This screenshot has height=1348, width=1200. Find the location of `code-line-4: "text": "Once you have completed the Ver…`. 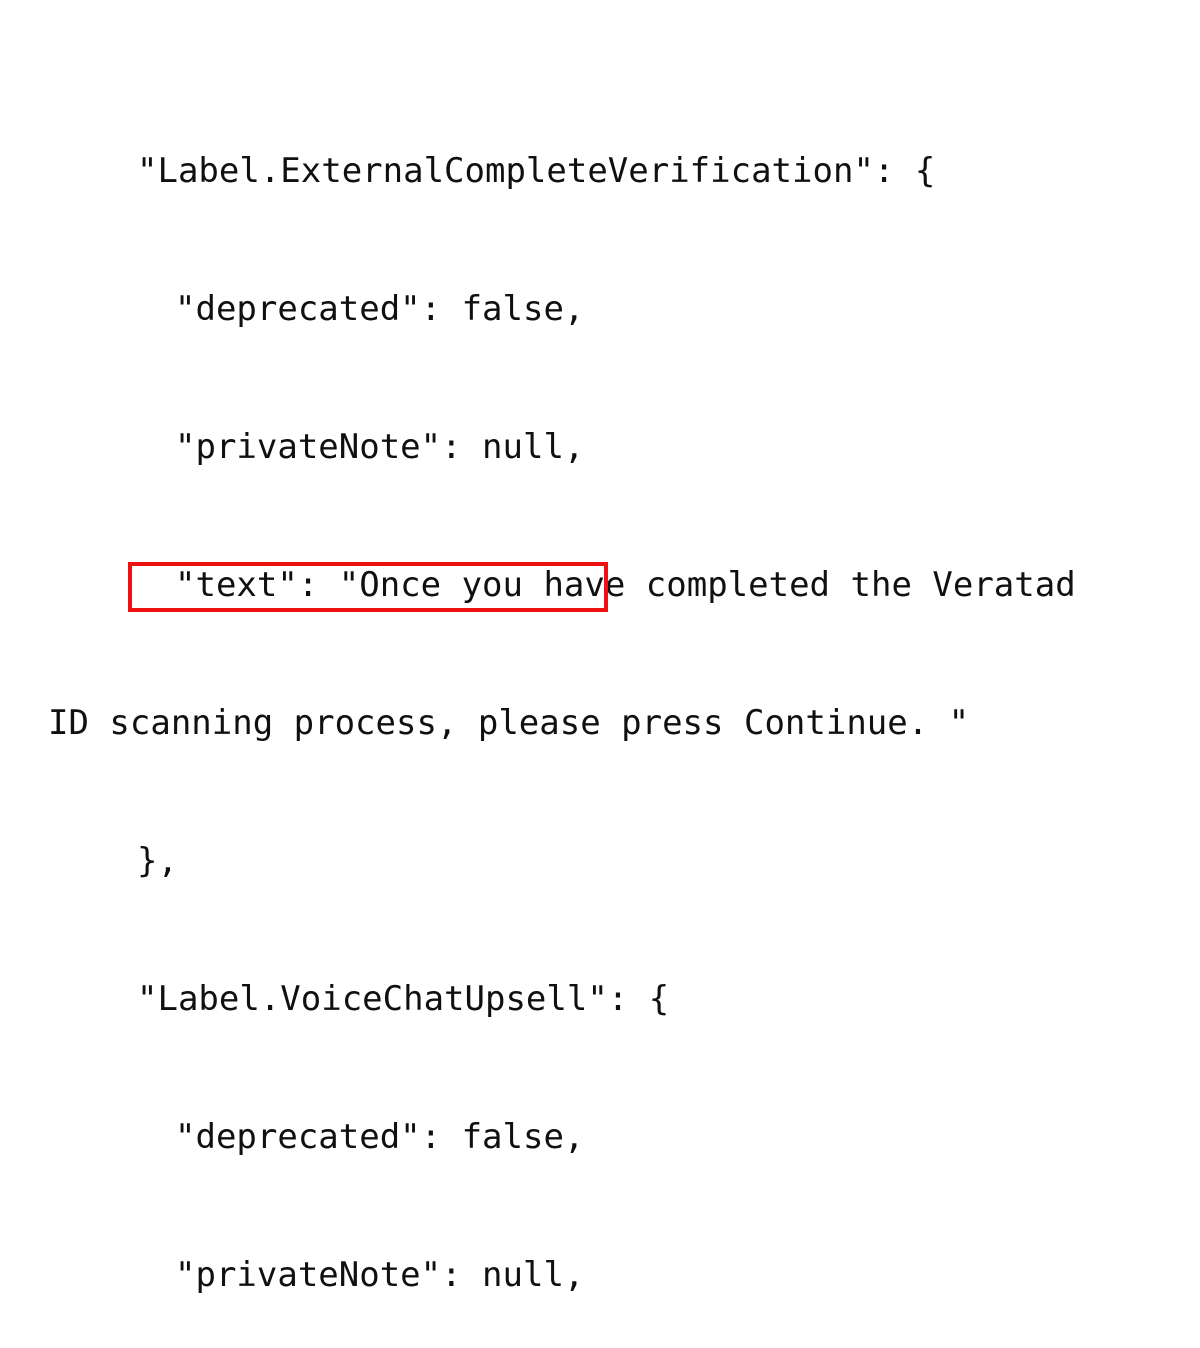

code-line-4: "text": "Once you have completed the Ver… is located at coordinates (625, 585).